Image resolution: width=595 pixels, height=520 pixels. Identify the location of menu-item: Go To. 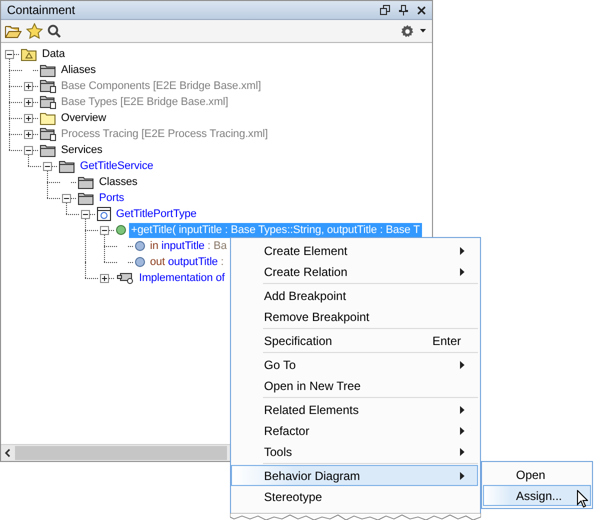
(354, 364).